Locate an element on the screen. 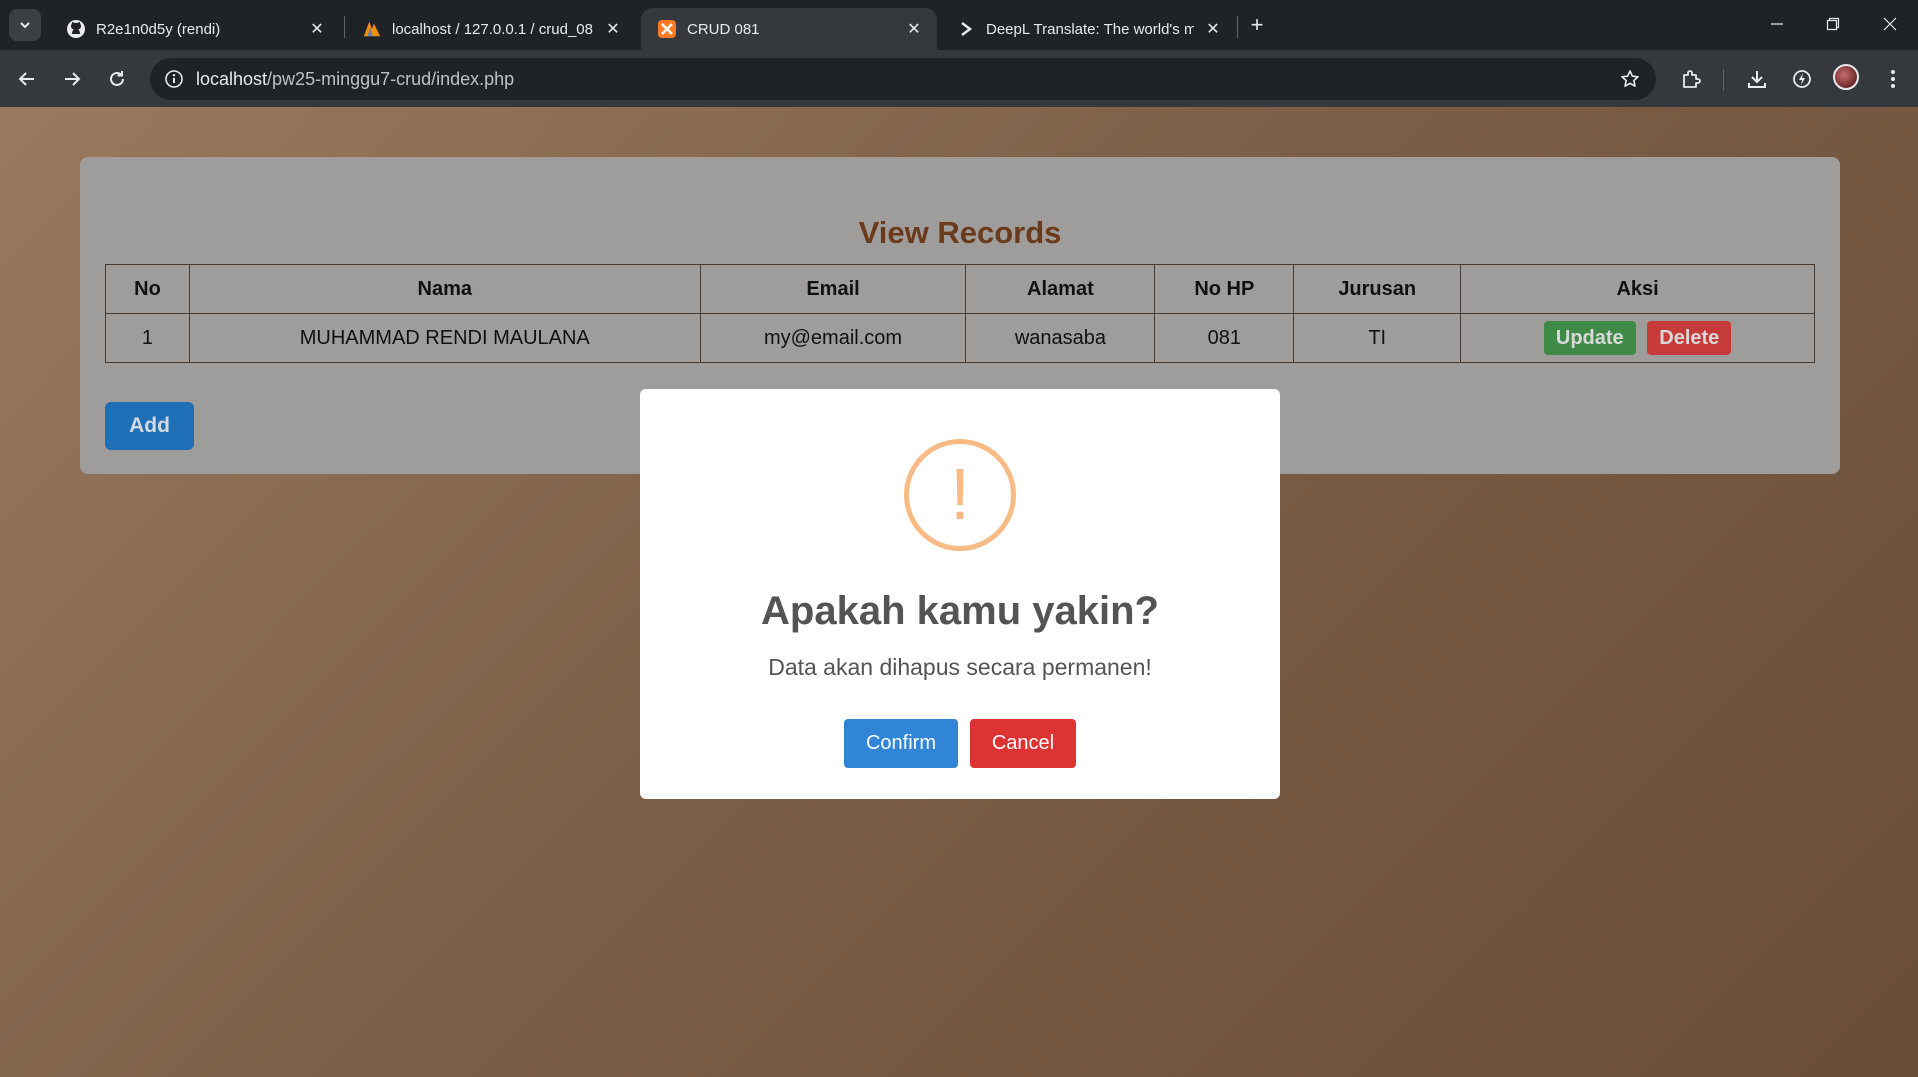 This screenshot has height=1077, width=1918. restore-icon is located at coordinates (1833, 24).